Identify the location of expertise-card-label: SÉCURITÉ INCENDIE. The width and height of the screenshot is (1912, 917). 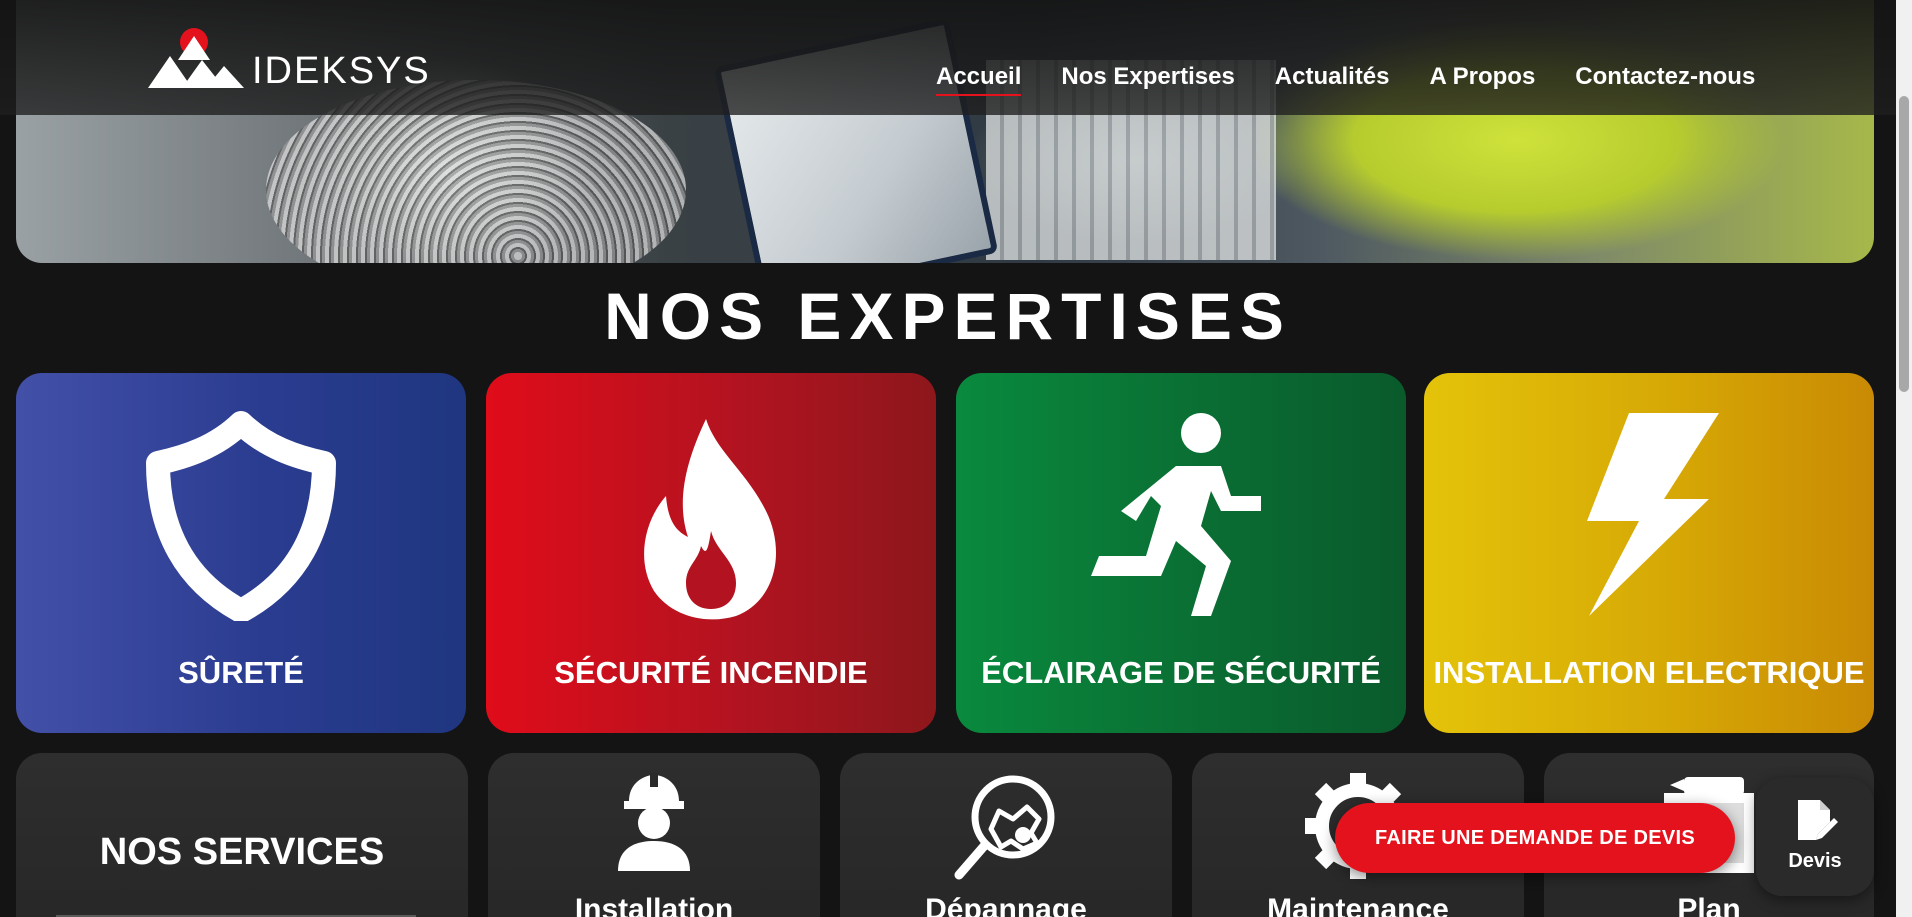
(711, 672).